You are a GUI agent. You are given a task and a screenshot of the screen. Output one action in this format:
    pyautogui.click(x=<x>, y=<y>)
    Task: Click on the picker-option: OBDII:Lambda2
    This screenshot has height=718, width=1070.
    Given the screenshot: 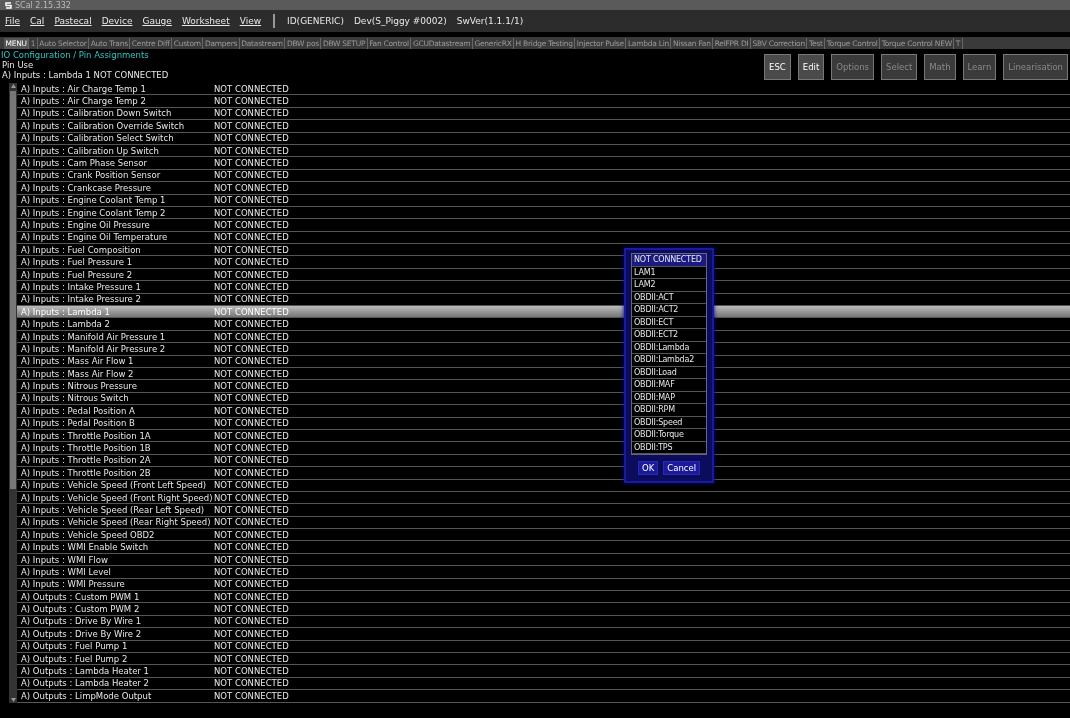 What is the action you would take?
    pyautogui.click(x=669, y=360)
    